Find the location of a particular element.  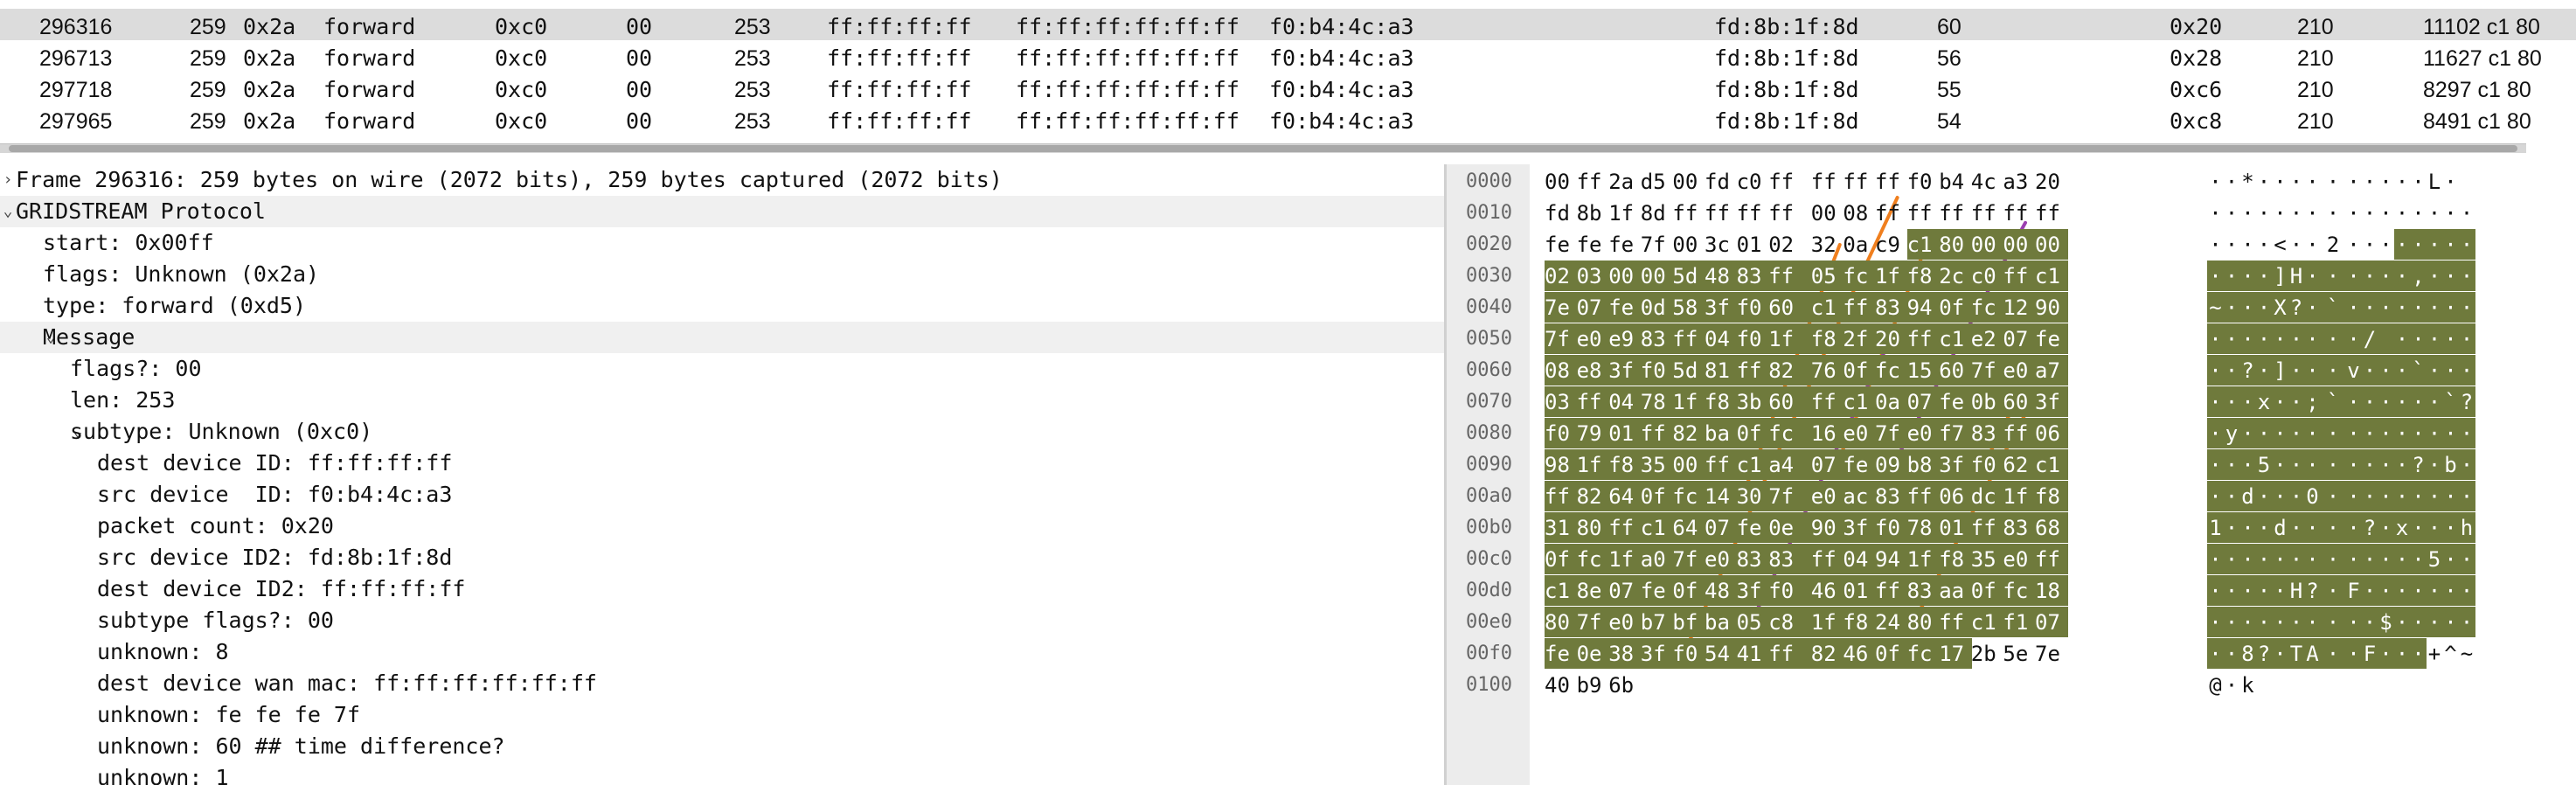

ascii-char: H is located at coordinates (2296, 590).